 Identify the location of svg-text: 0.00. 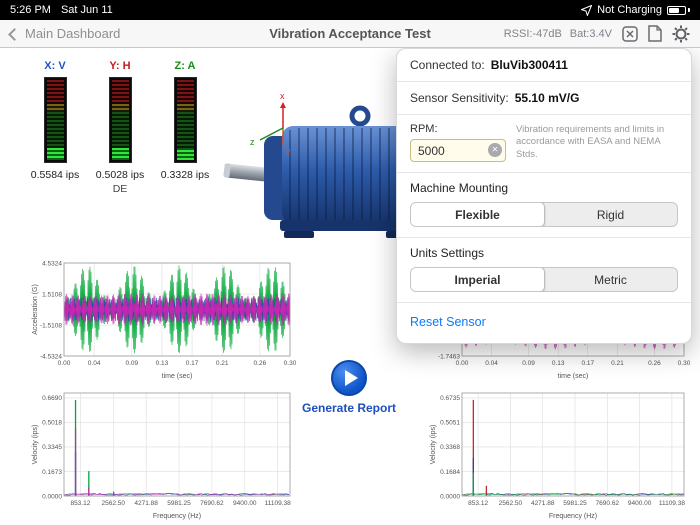
(462, 363).